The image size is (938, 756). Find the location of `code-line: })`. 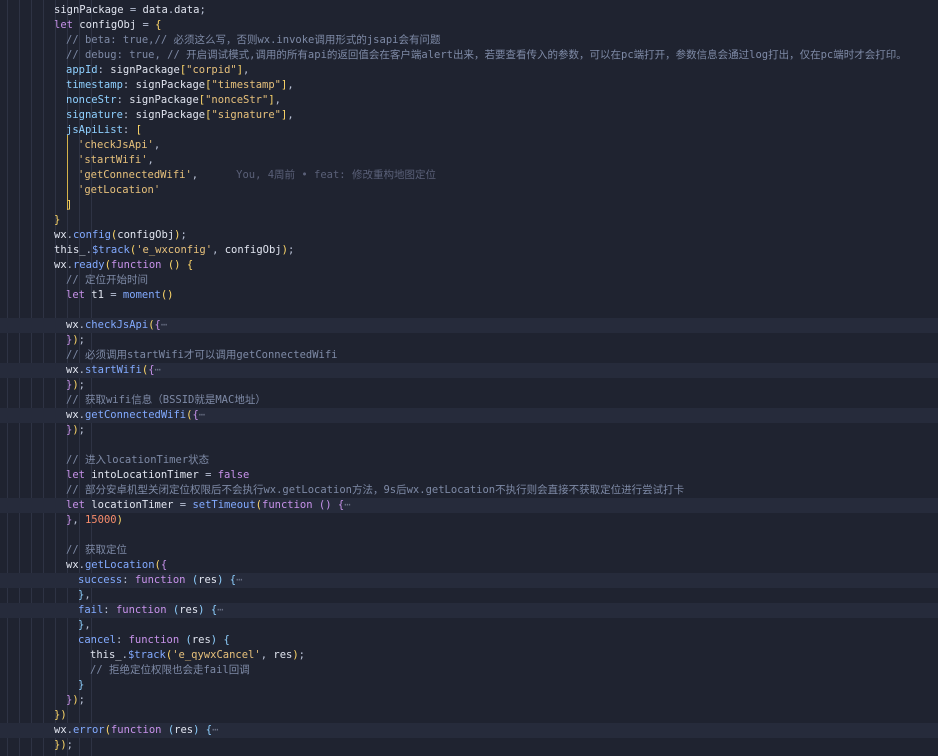

code-line: }) is located at coordinates (469, 715).